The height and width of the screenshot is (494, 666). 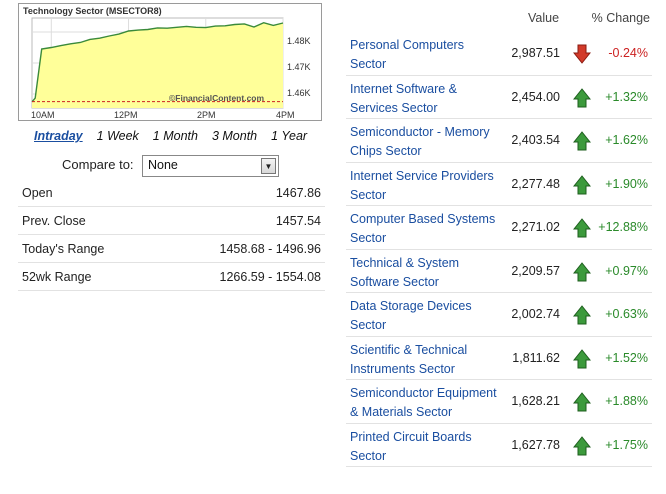 I want to click on sector-value: 1,628.21, so click(x=535, y=401).